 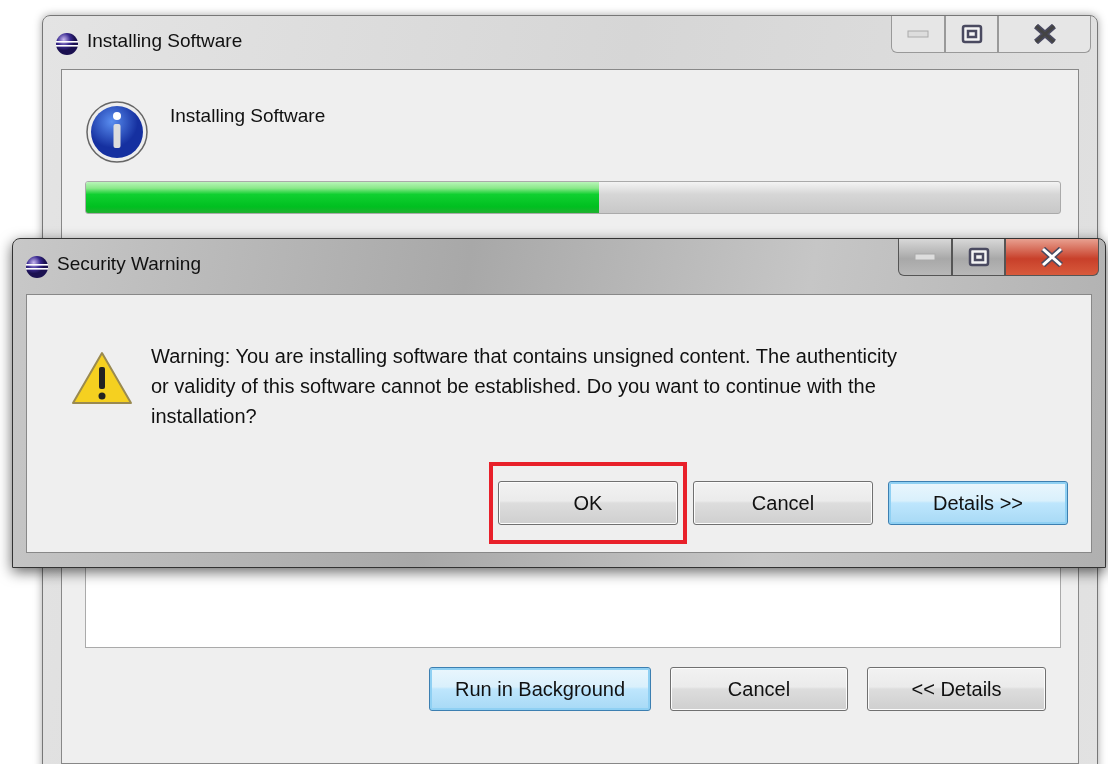 I want to click on minimize-button, so click(x=925, y=257).